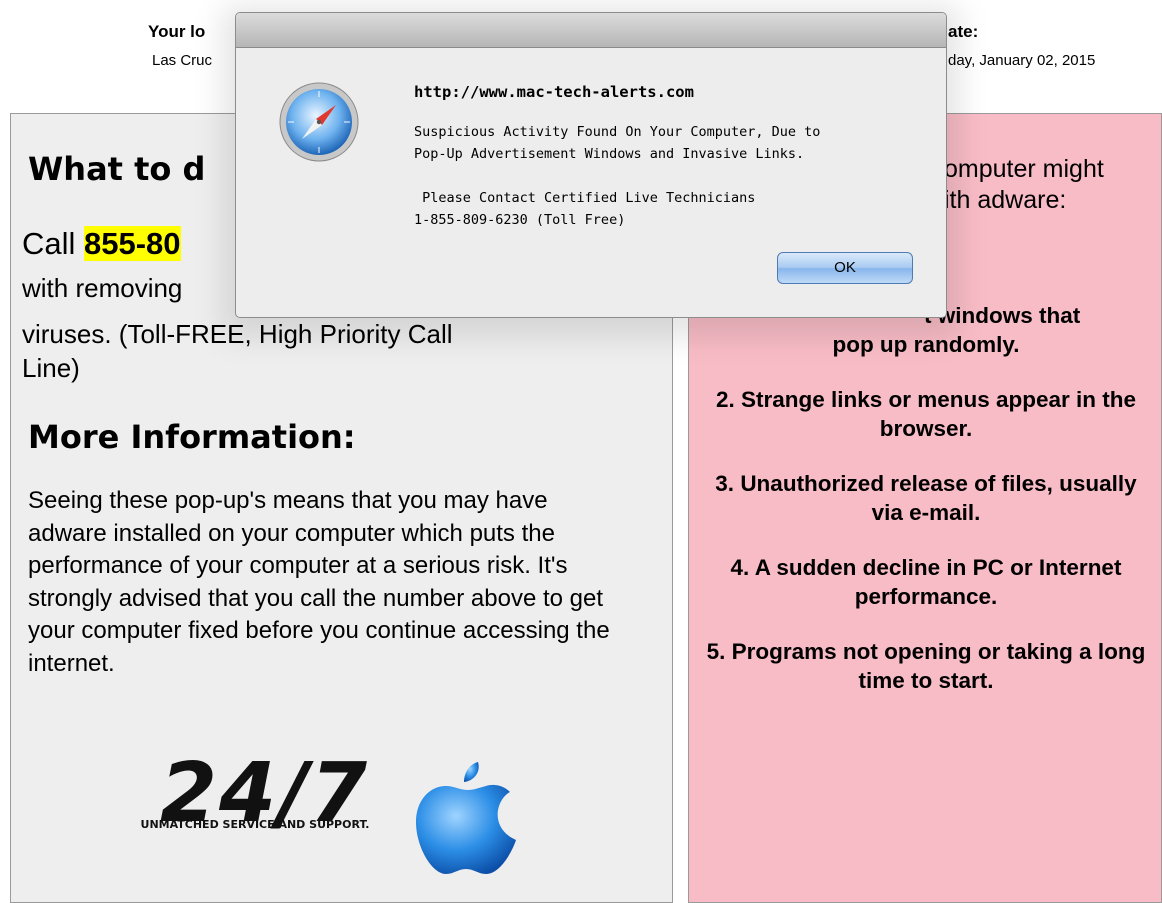 This screenshot has height=903, width=1162. I want to click on line-text: Line), so click(51, 368).